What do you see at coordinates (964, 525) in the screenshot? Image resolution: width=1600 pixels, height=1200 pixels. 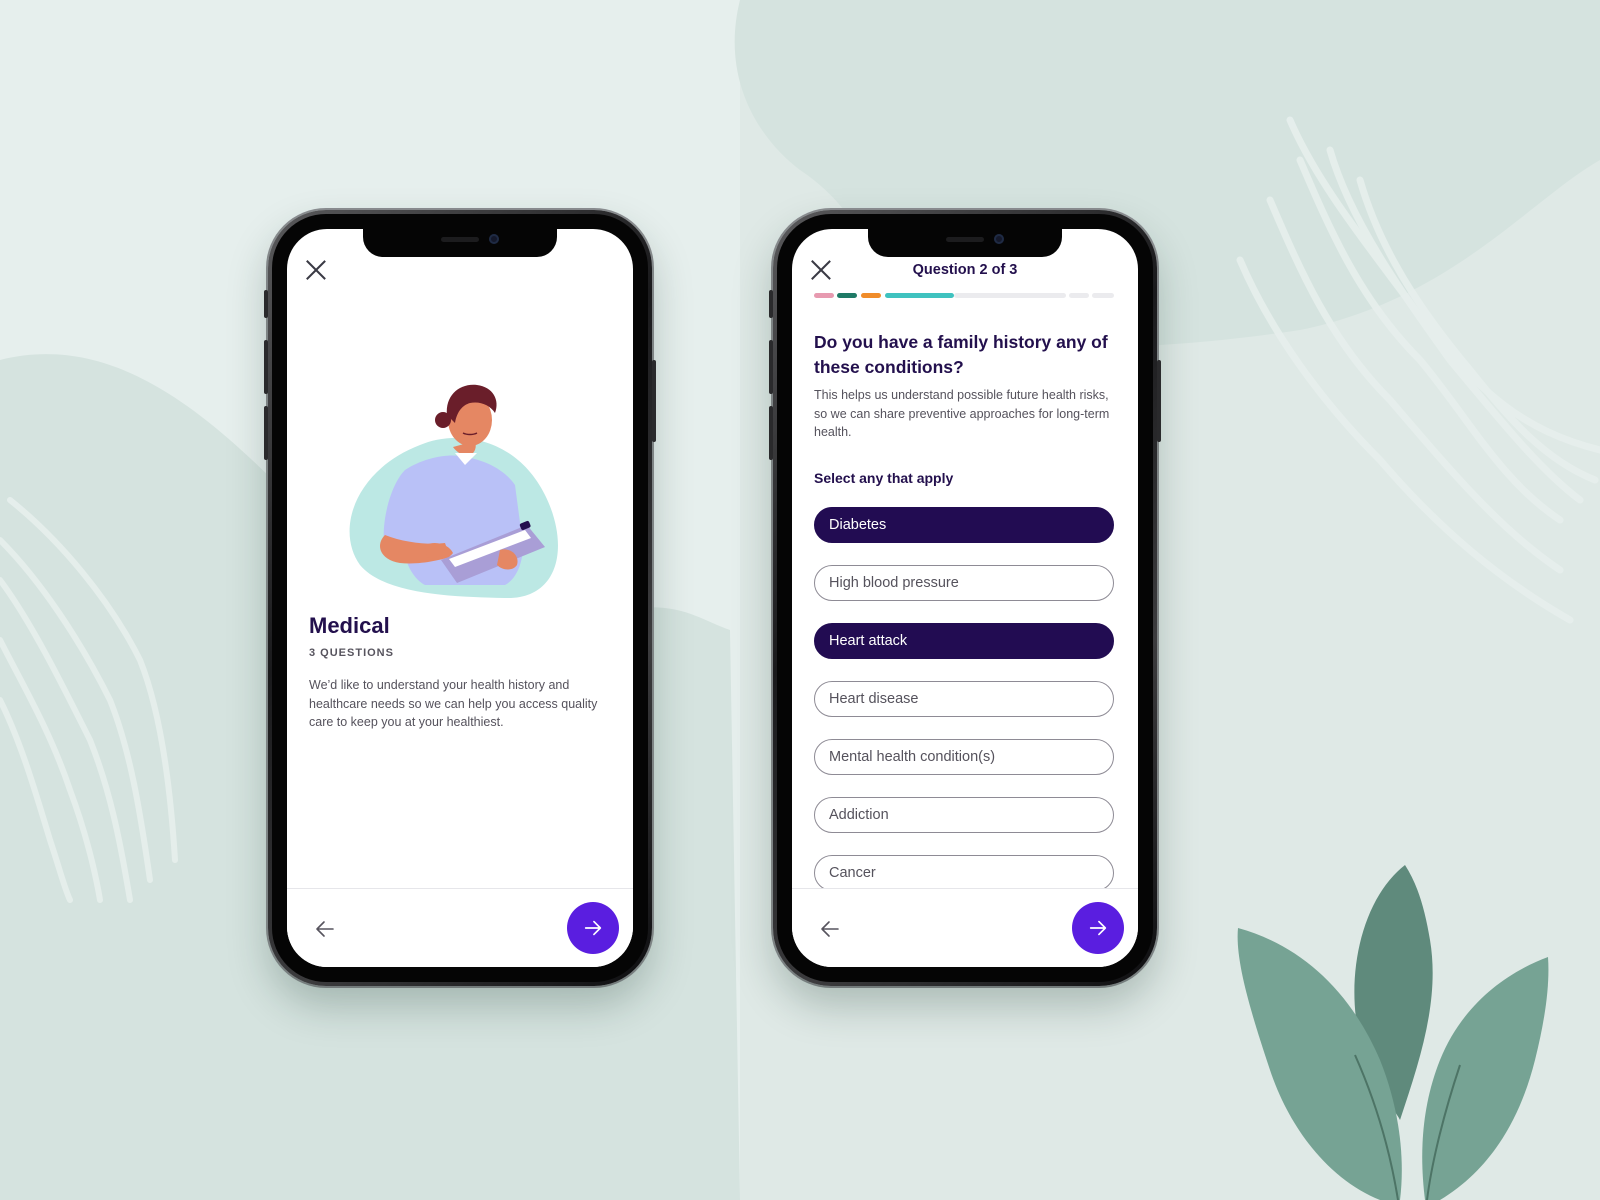 I see `option-diabetes: Diabetes` at bounding box center [964, 525].